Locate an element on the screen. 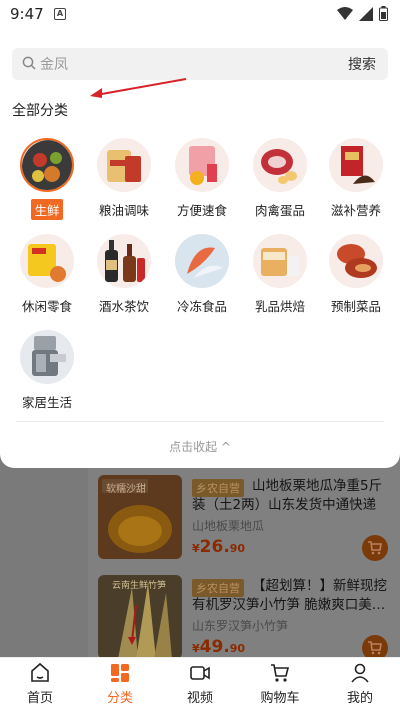 The image size is (400, 712). wifi-icon is located at coordinates (345, 13).